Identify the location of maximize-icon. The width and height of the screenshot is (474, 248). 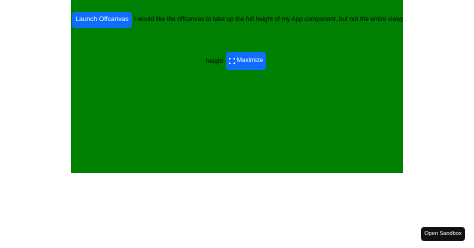
(231, 61).